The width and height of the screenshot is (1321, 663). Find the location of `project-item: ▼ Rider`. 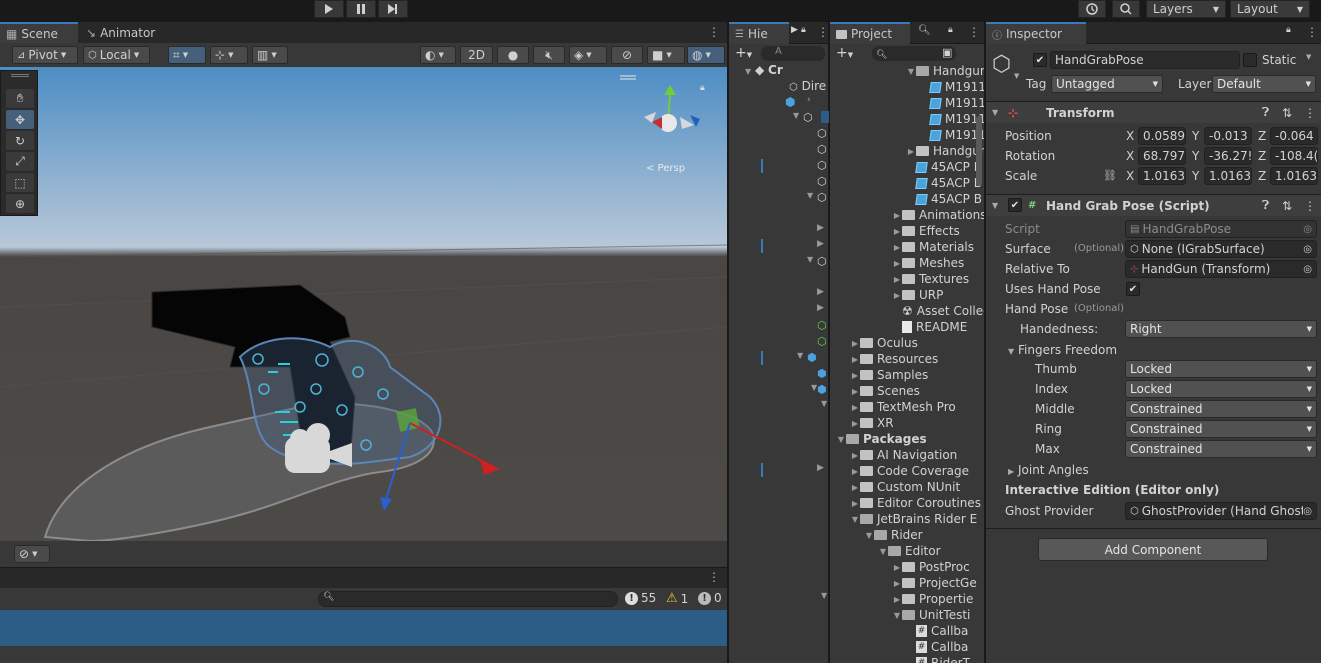

project-item: ▼ Rider is located at coordinates (893, 535).